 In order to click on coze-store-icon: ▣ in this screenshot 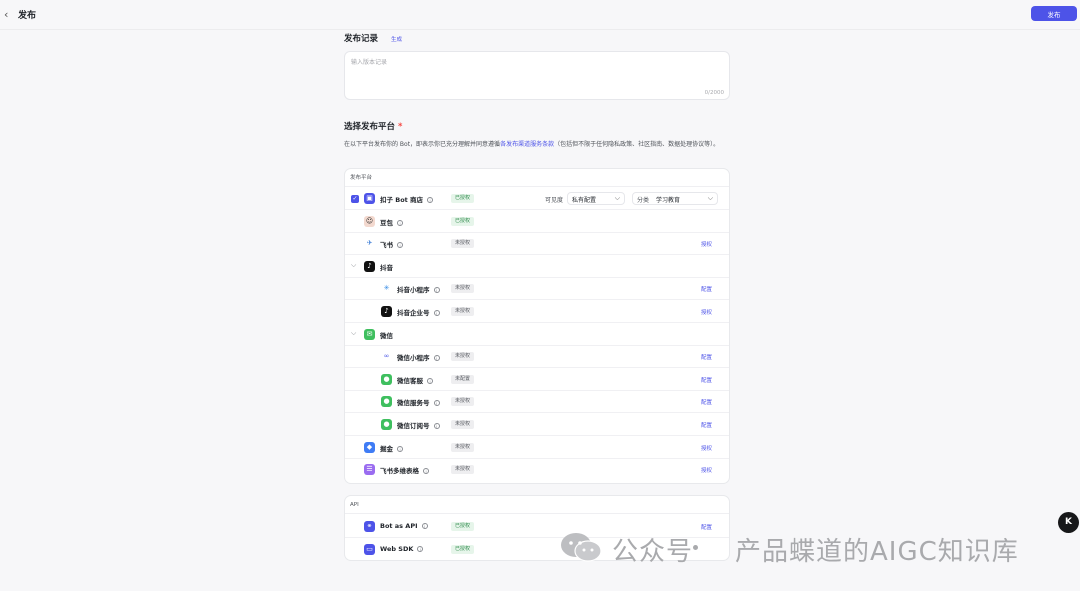, I will do `click(369, 198)`.